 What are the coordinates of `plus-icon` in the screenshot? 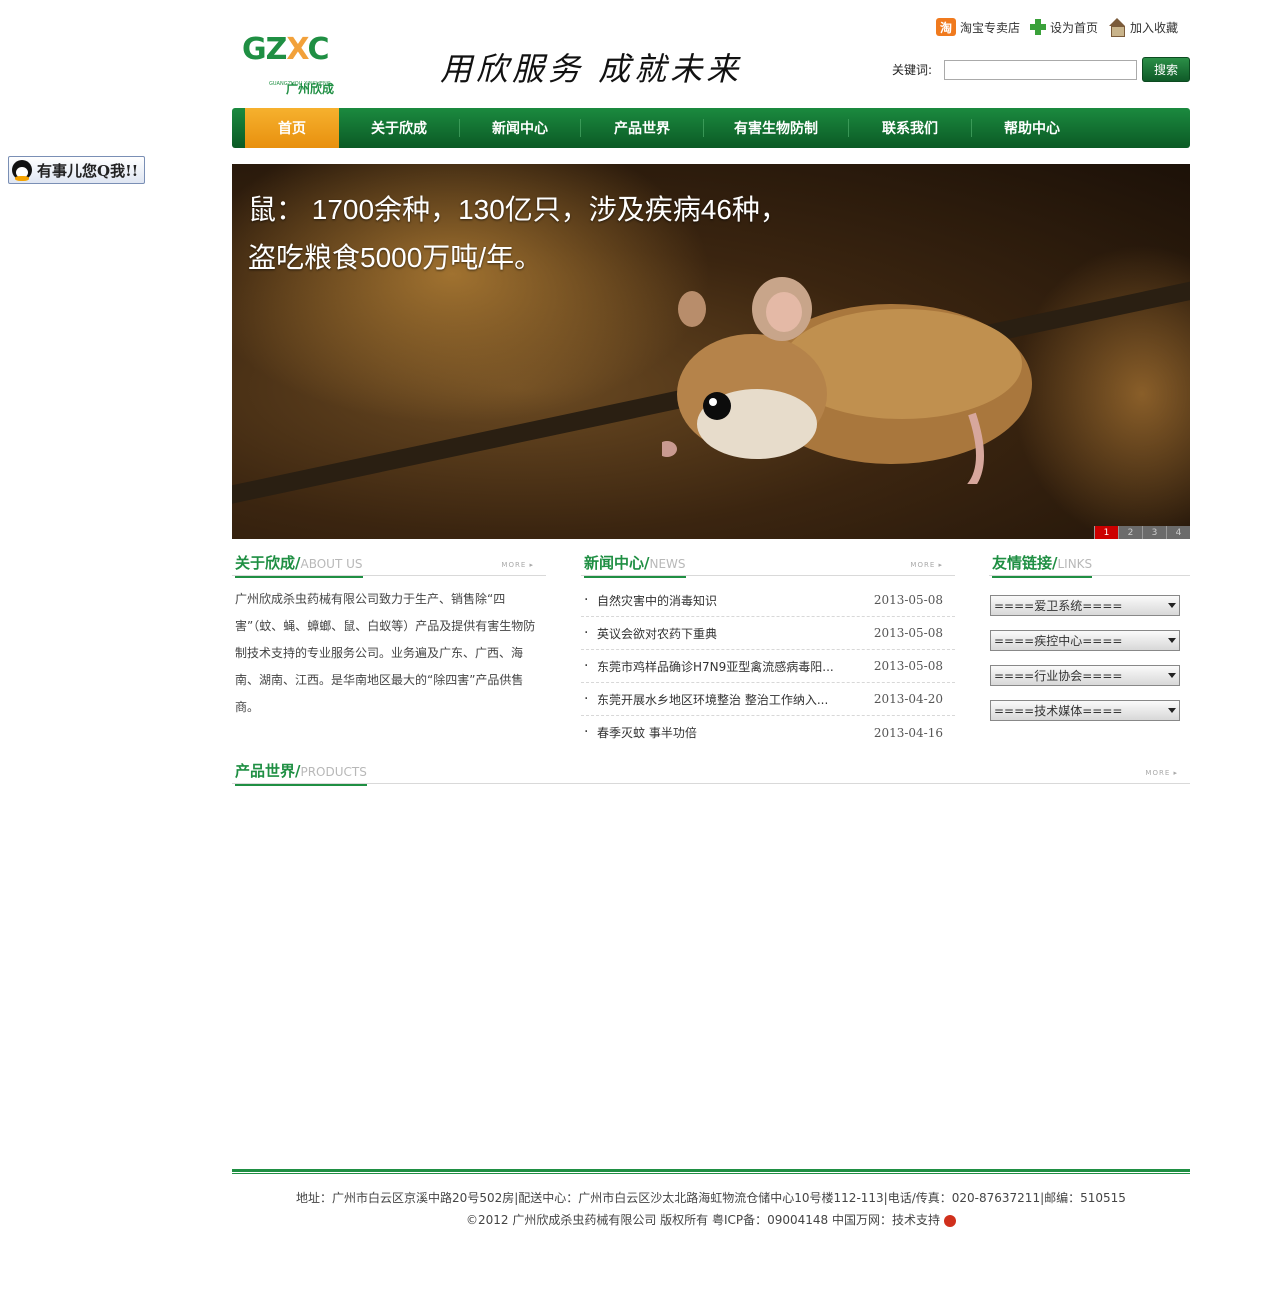 It's located at (1037, 27).